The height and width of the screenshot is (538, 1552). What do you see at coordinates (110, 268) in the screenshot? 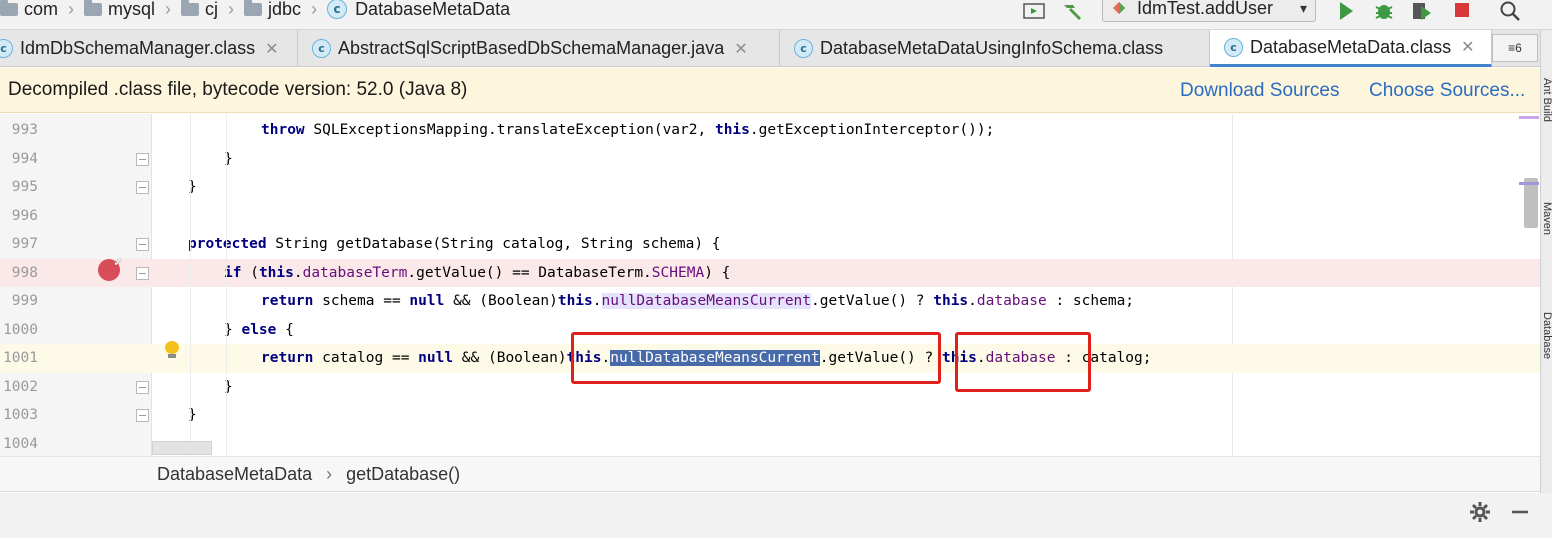
I see `breakpoint-icon` at bounding box center [110, 268].